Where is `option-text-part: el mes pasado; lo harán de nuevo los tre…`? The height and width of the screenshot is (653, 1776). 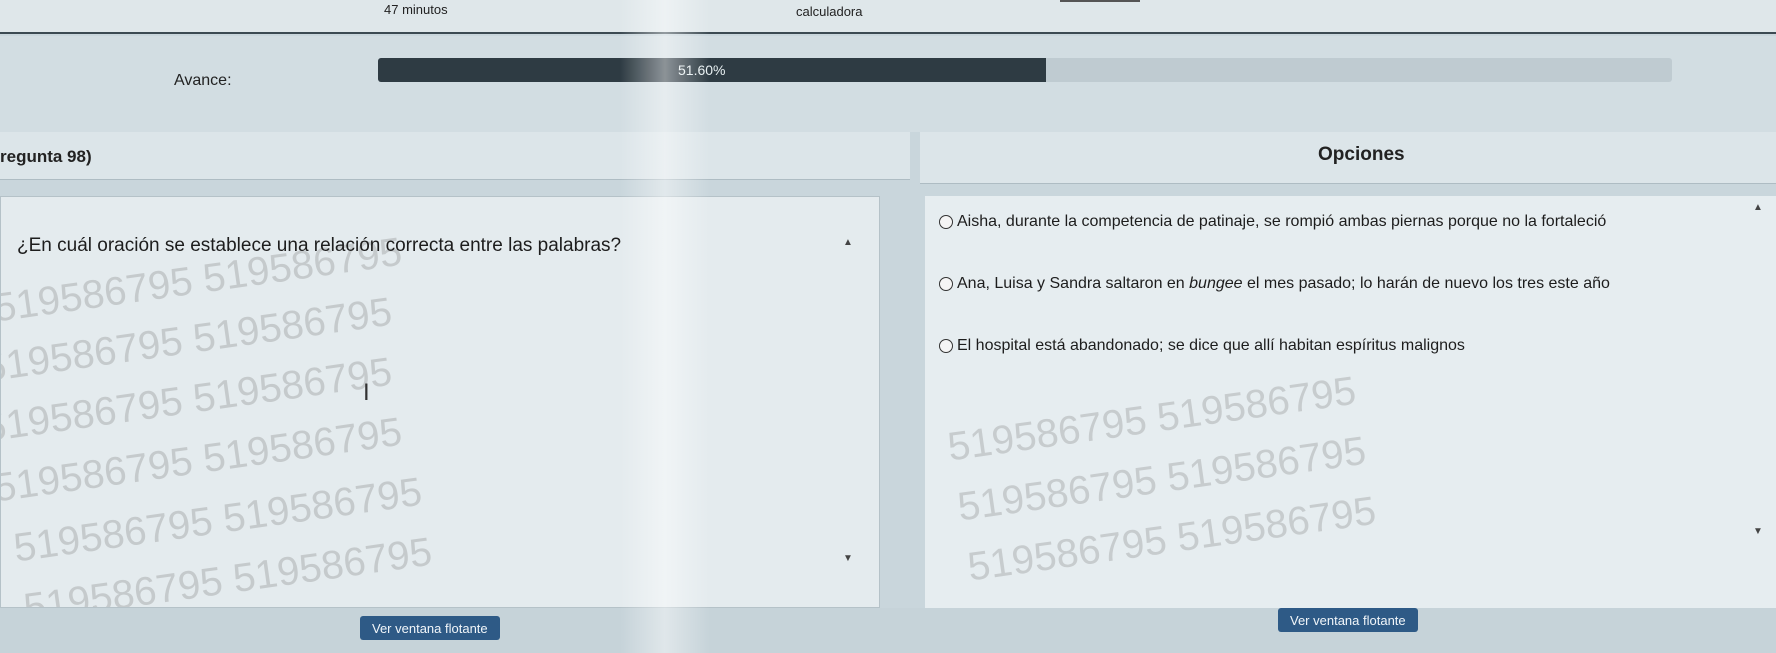 option-text-part: el mes pasado; lo harán de nuevo los tre… is located at coordinates (1426, 283).